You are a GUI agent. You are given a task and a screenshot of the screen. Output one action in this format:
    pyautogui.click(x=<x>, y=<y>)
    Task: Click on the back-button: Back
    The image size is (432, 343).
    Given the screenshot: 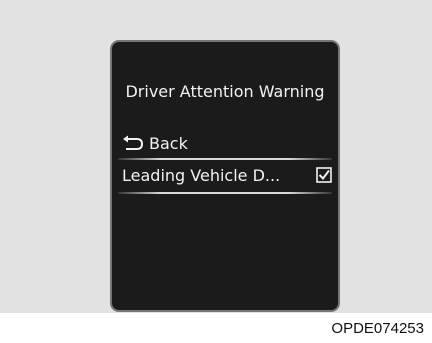 What is the action you would take?
    pyautogui.click(x=155, y=143)
    